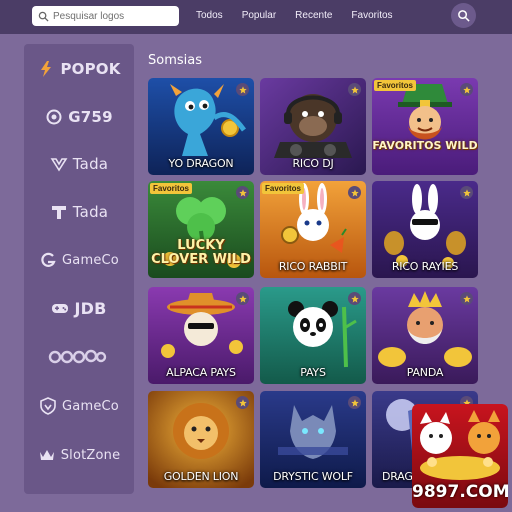  Describe the element at coordinates (313, 439) in the screenshot. I see `game-card-drystic-wolf: DRYSTIC WOLF` at that location.